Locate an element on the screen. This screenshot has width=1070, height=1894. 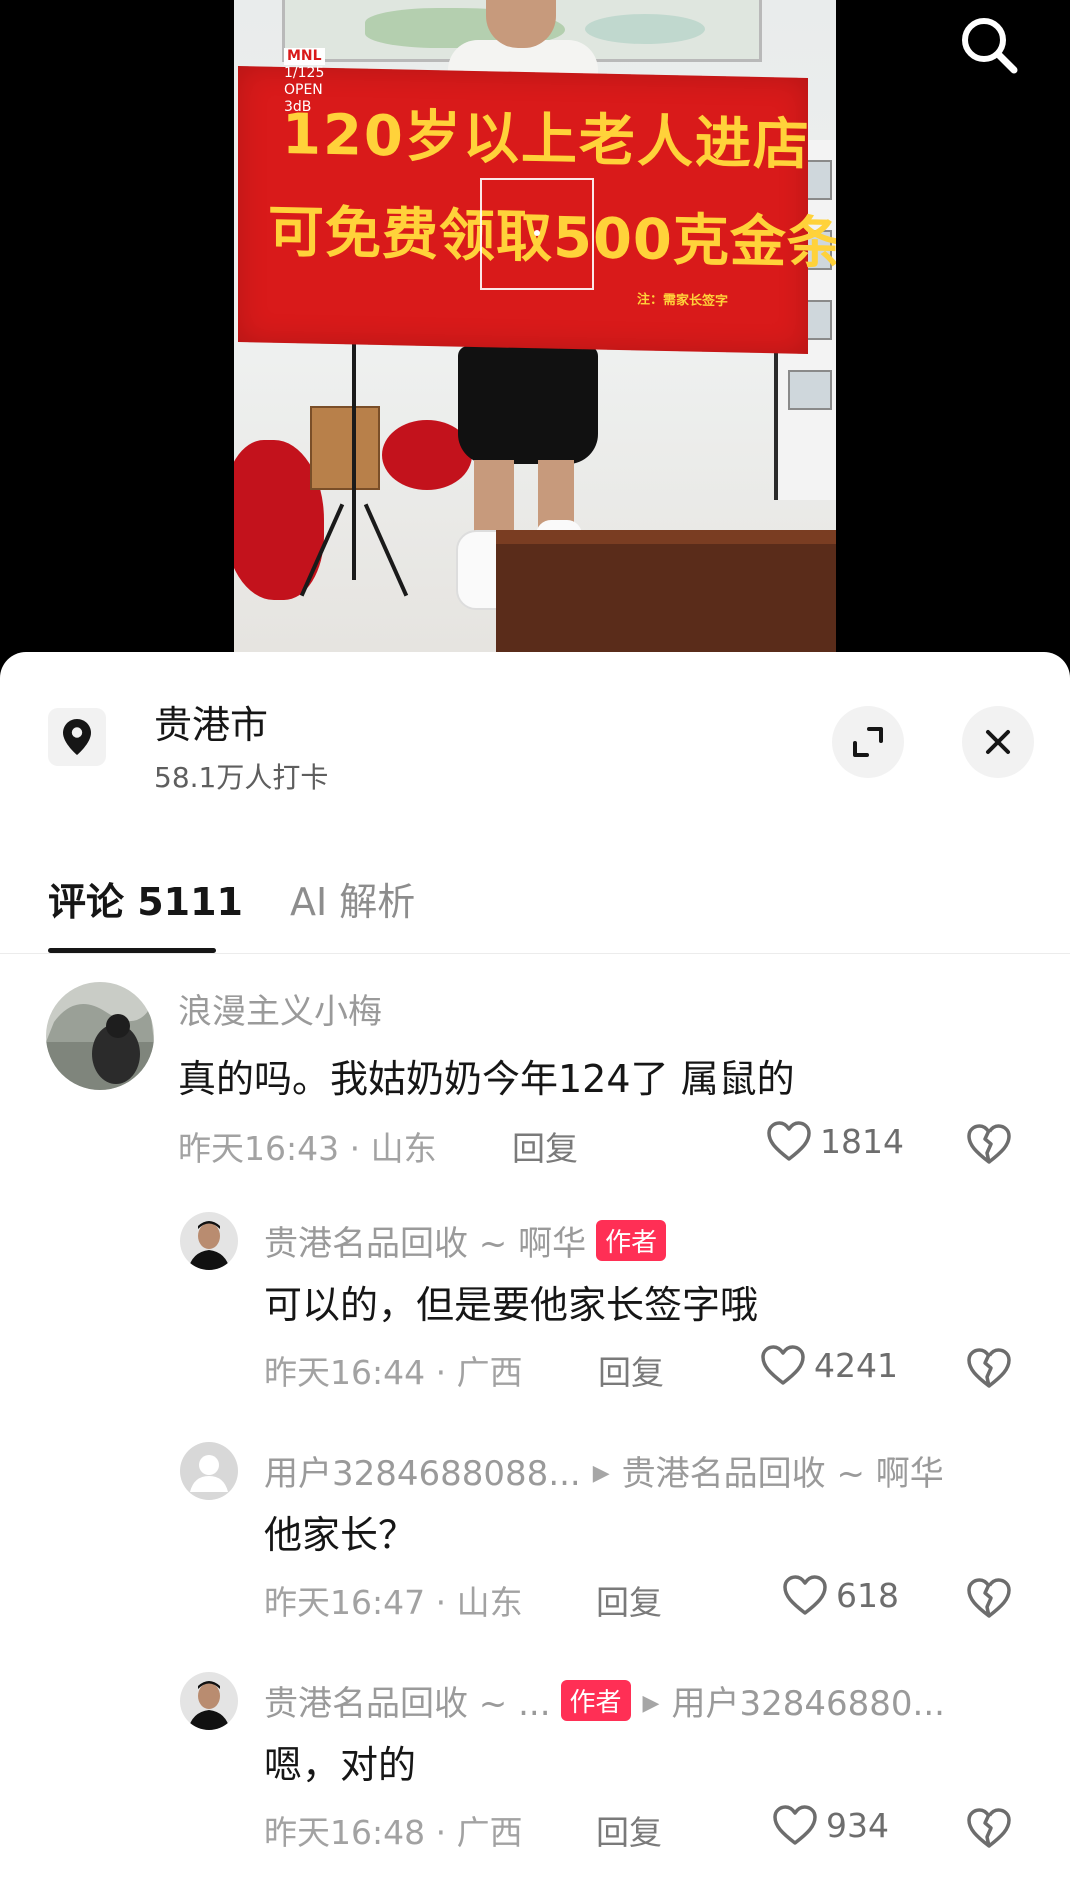
gift-box is located at coordinates (345, 448).